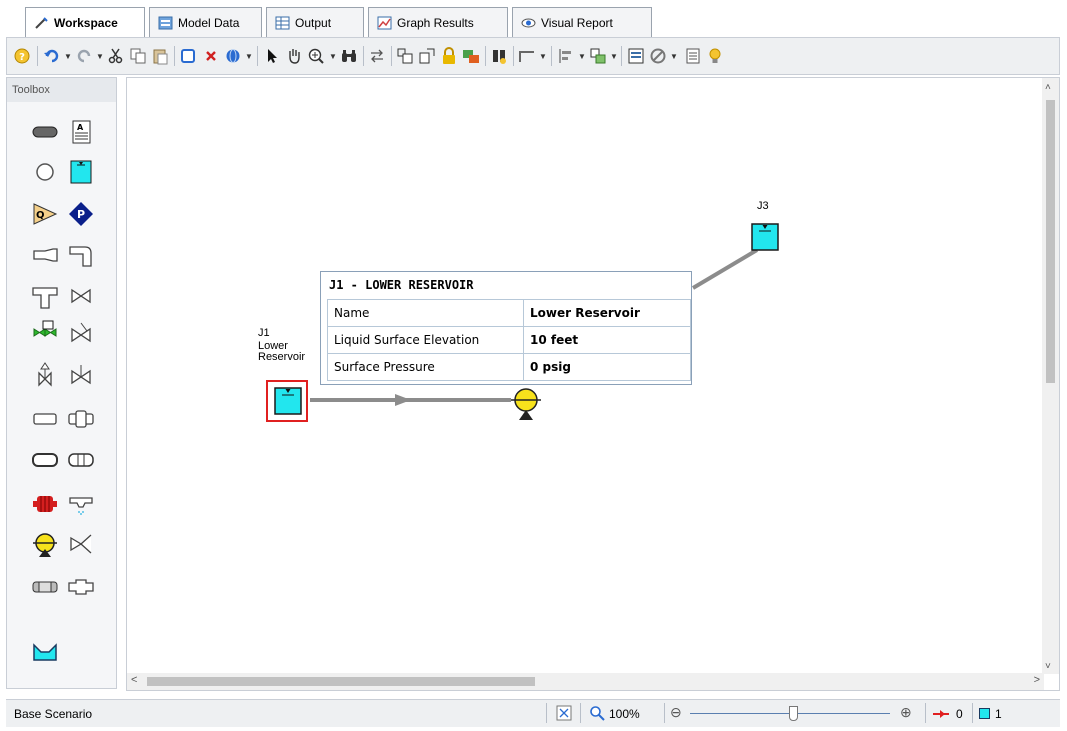 The image size is (1067, 731). Describe the element at coordinates (45, 132) in the screenshot. I see `pipe-tool-icon` at that location.